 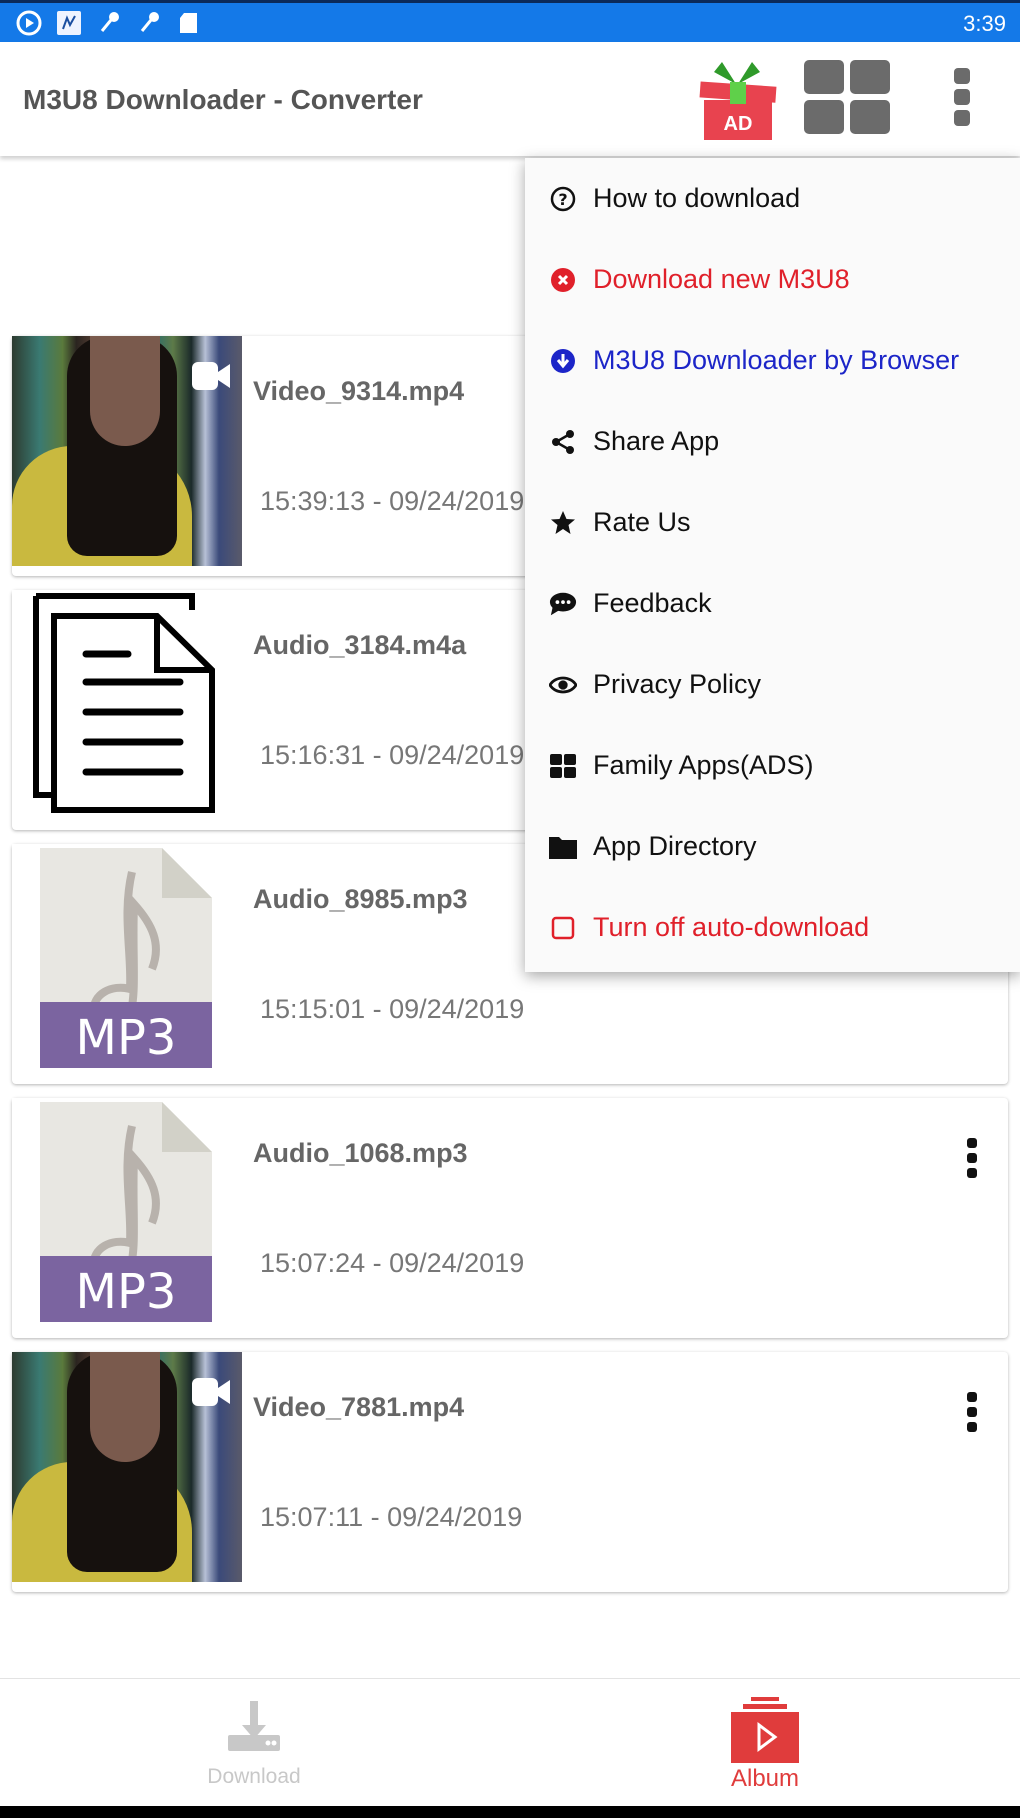 I want to click on menu-item-download-new-m3u8: Download new M3U8, so click(x=772, y=279).